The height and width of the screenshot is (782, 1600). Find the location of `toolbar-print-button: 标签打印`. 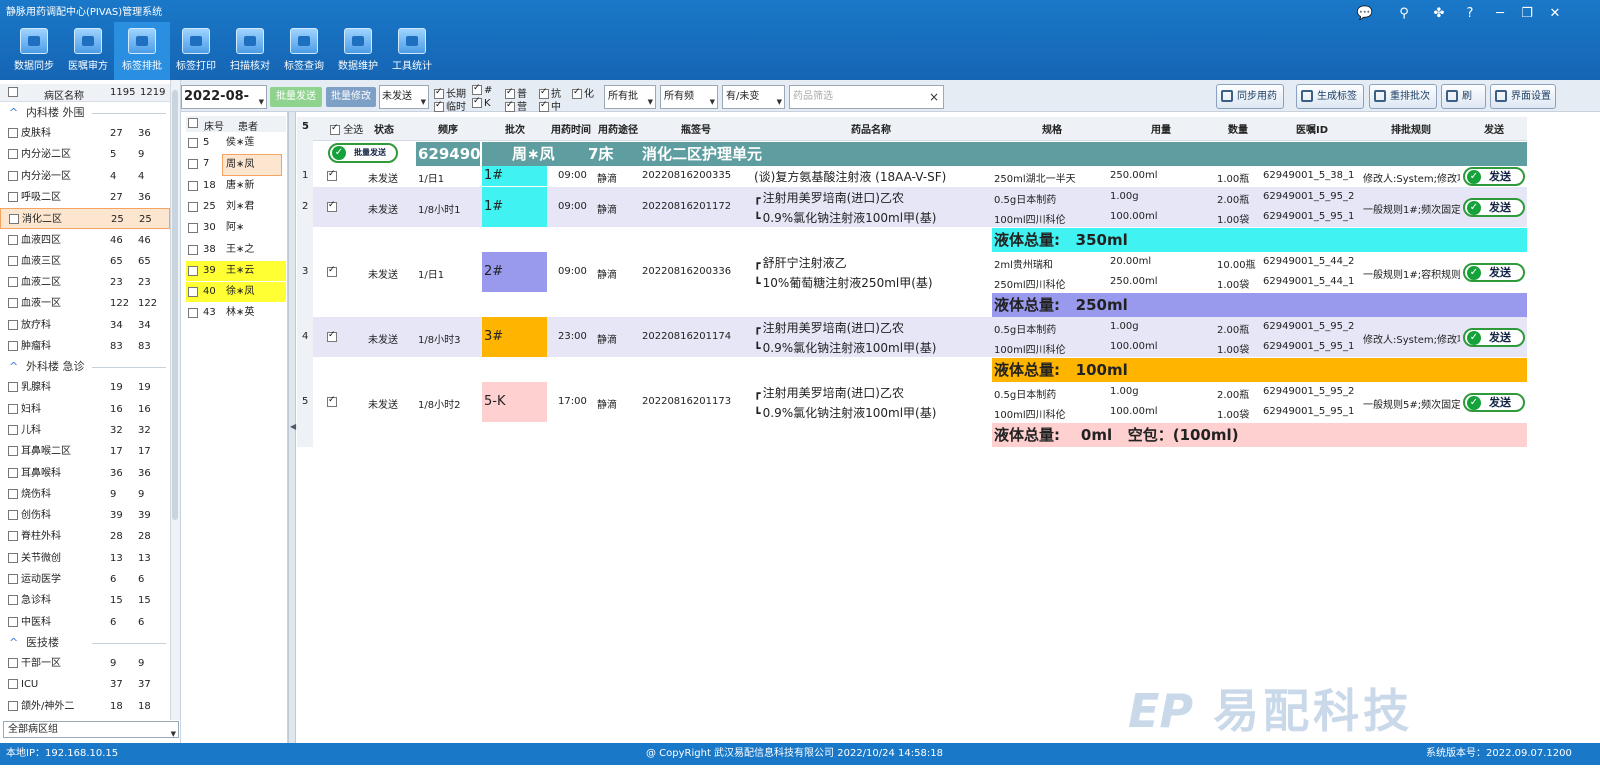

toolbar-print-button: 标签打印 is located at coordinates (196, 51).